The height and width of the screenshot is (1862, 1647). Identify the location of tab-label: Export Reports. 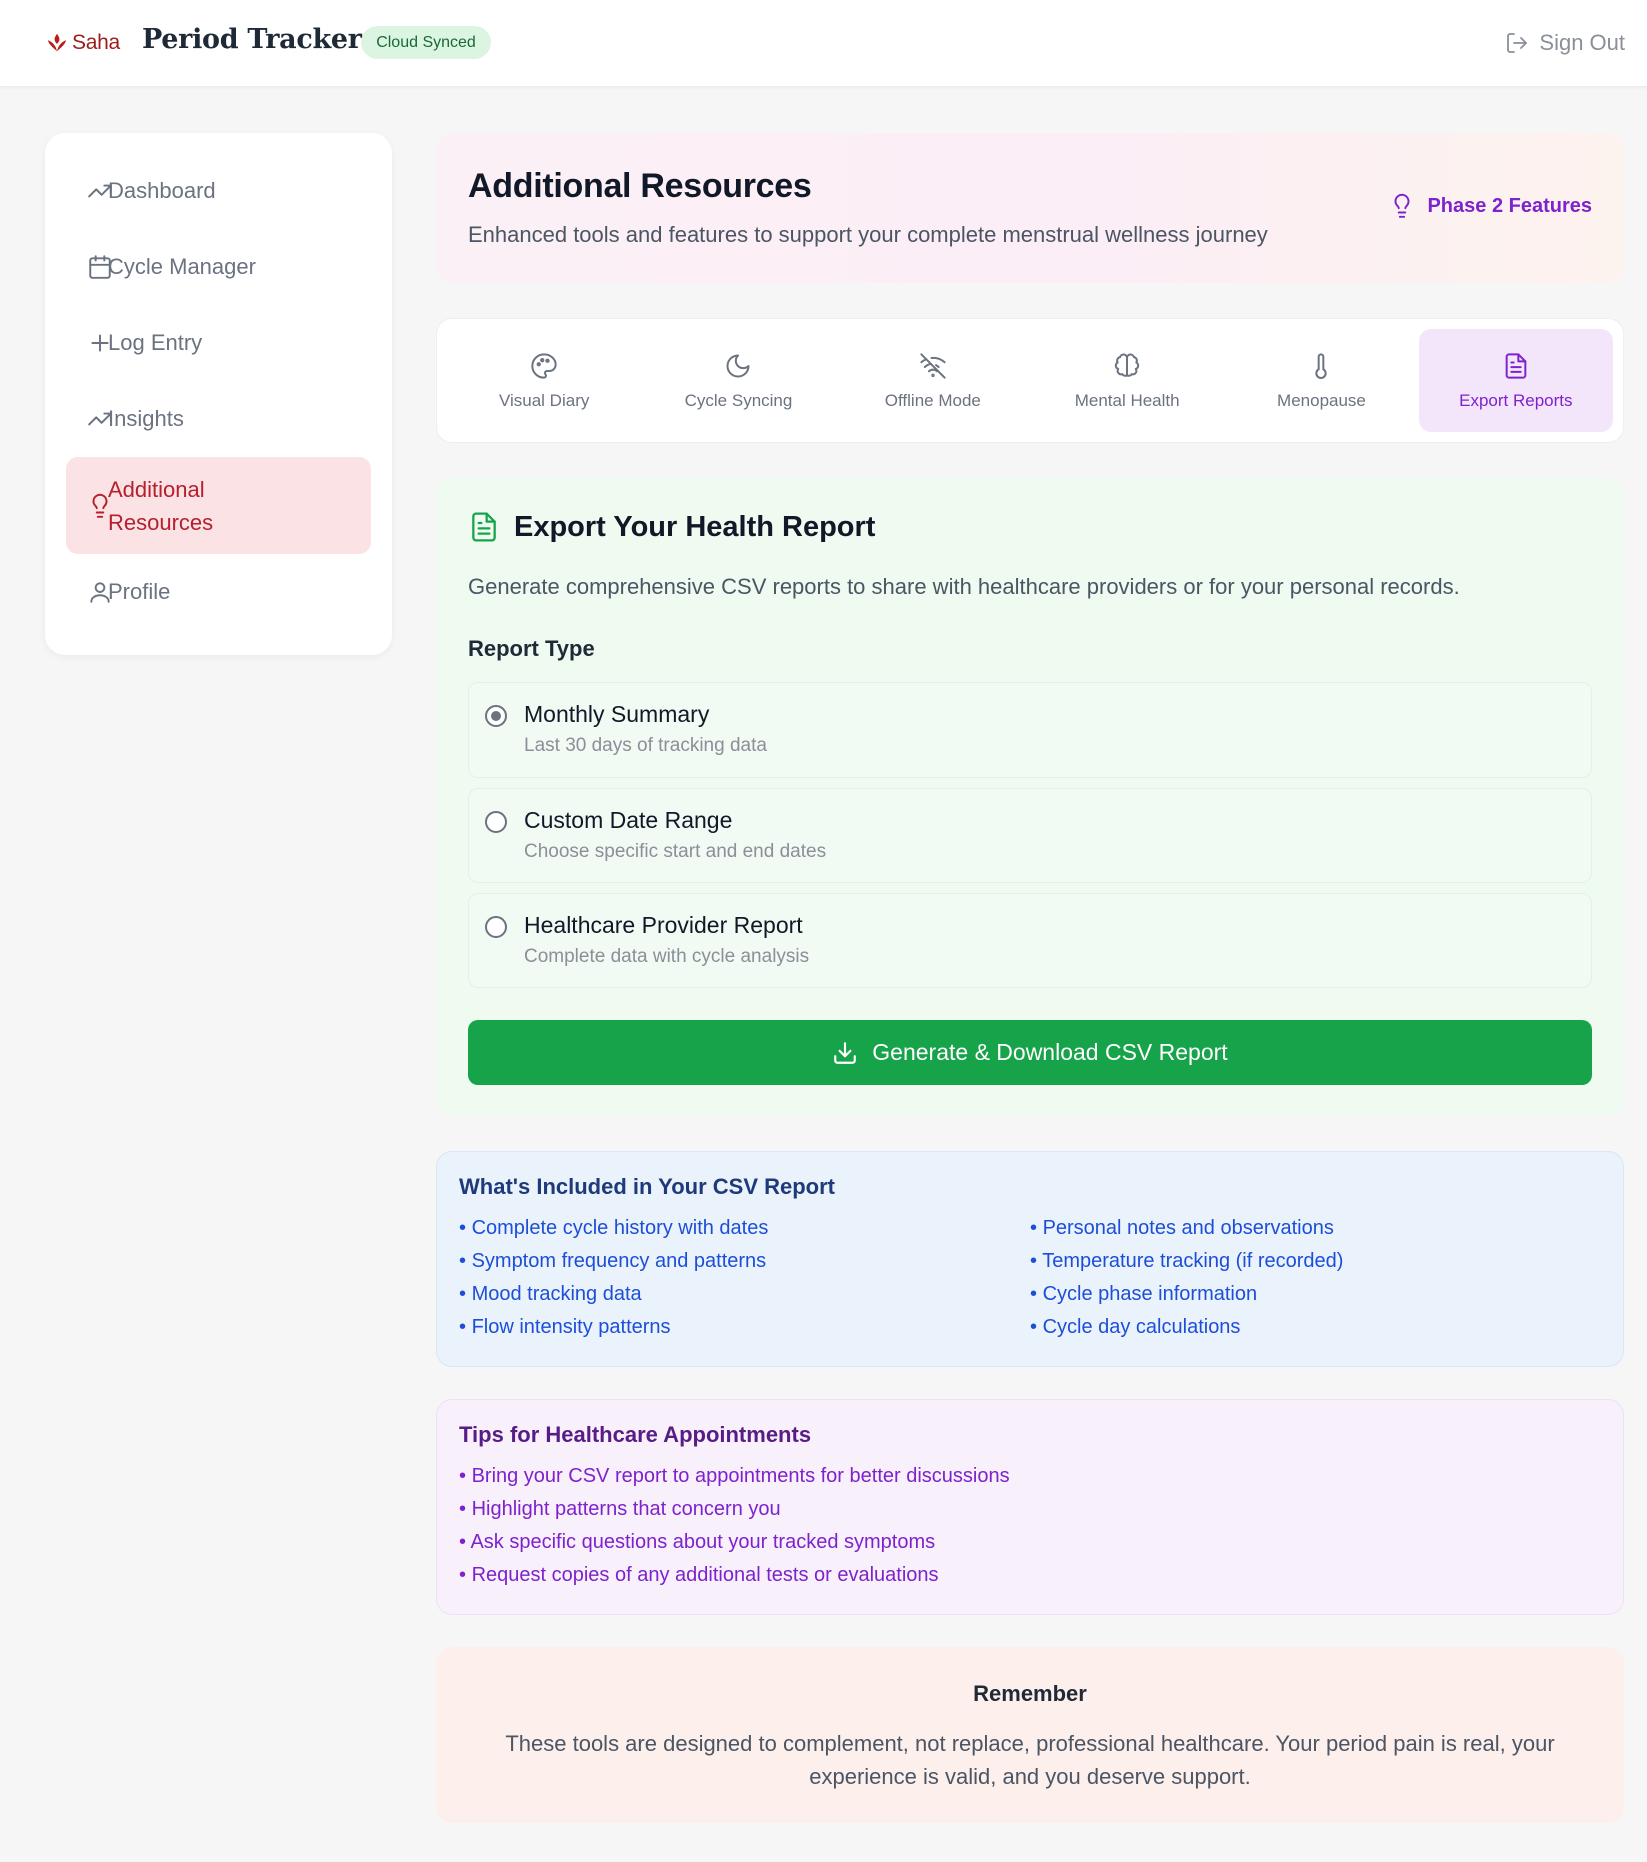
(1516, 400).